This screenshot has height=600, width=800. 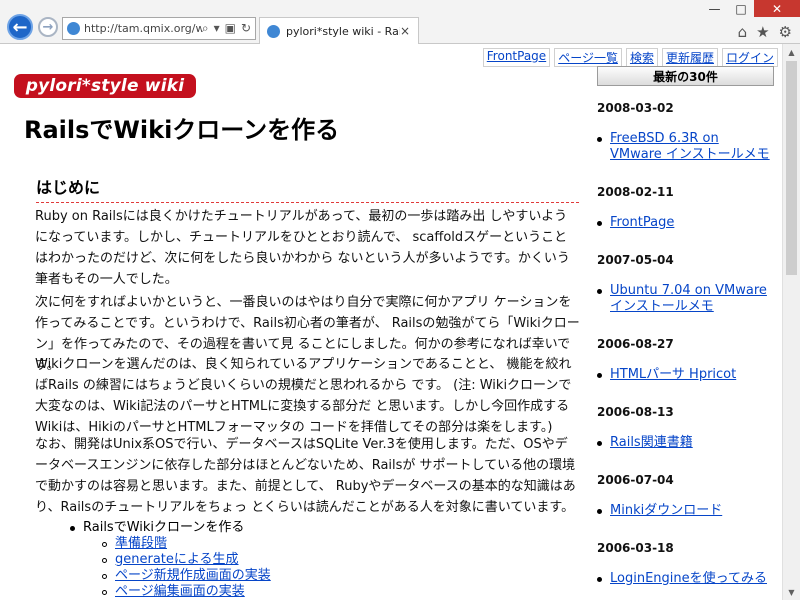 I want to click on forward-icon: →, so click(x=48, y=27).